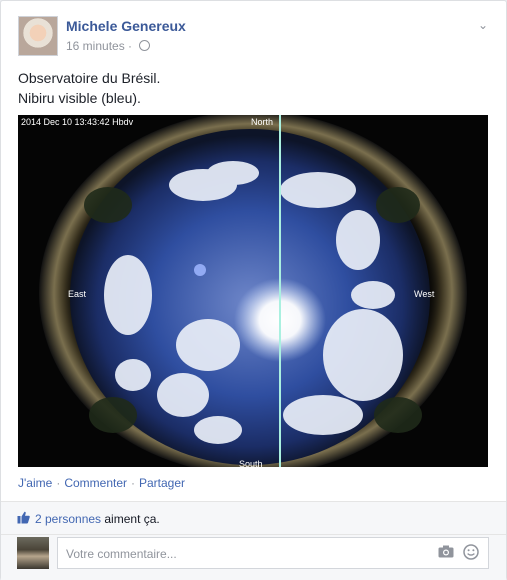  What do you see at coordinates (33, 553) in the screenshot?
I see `viewer-avatar` at bounding box center [33, 553].